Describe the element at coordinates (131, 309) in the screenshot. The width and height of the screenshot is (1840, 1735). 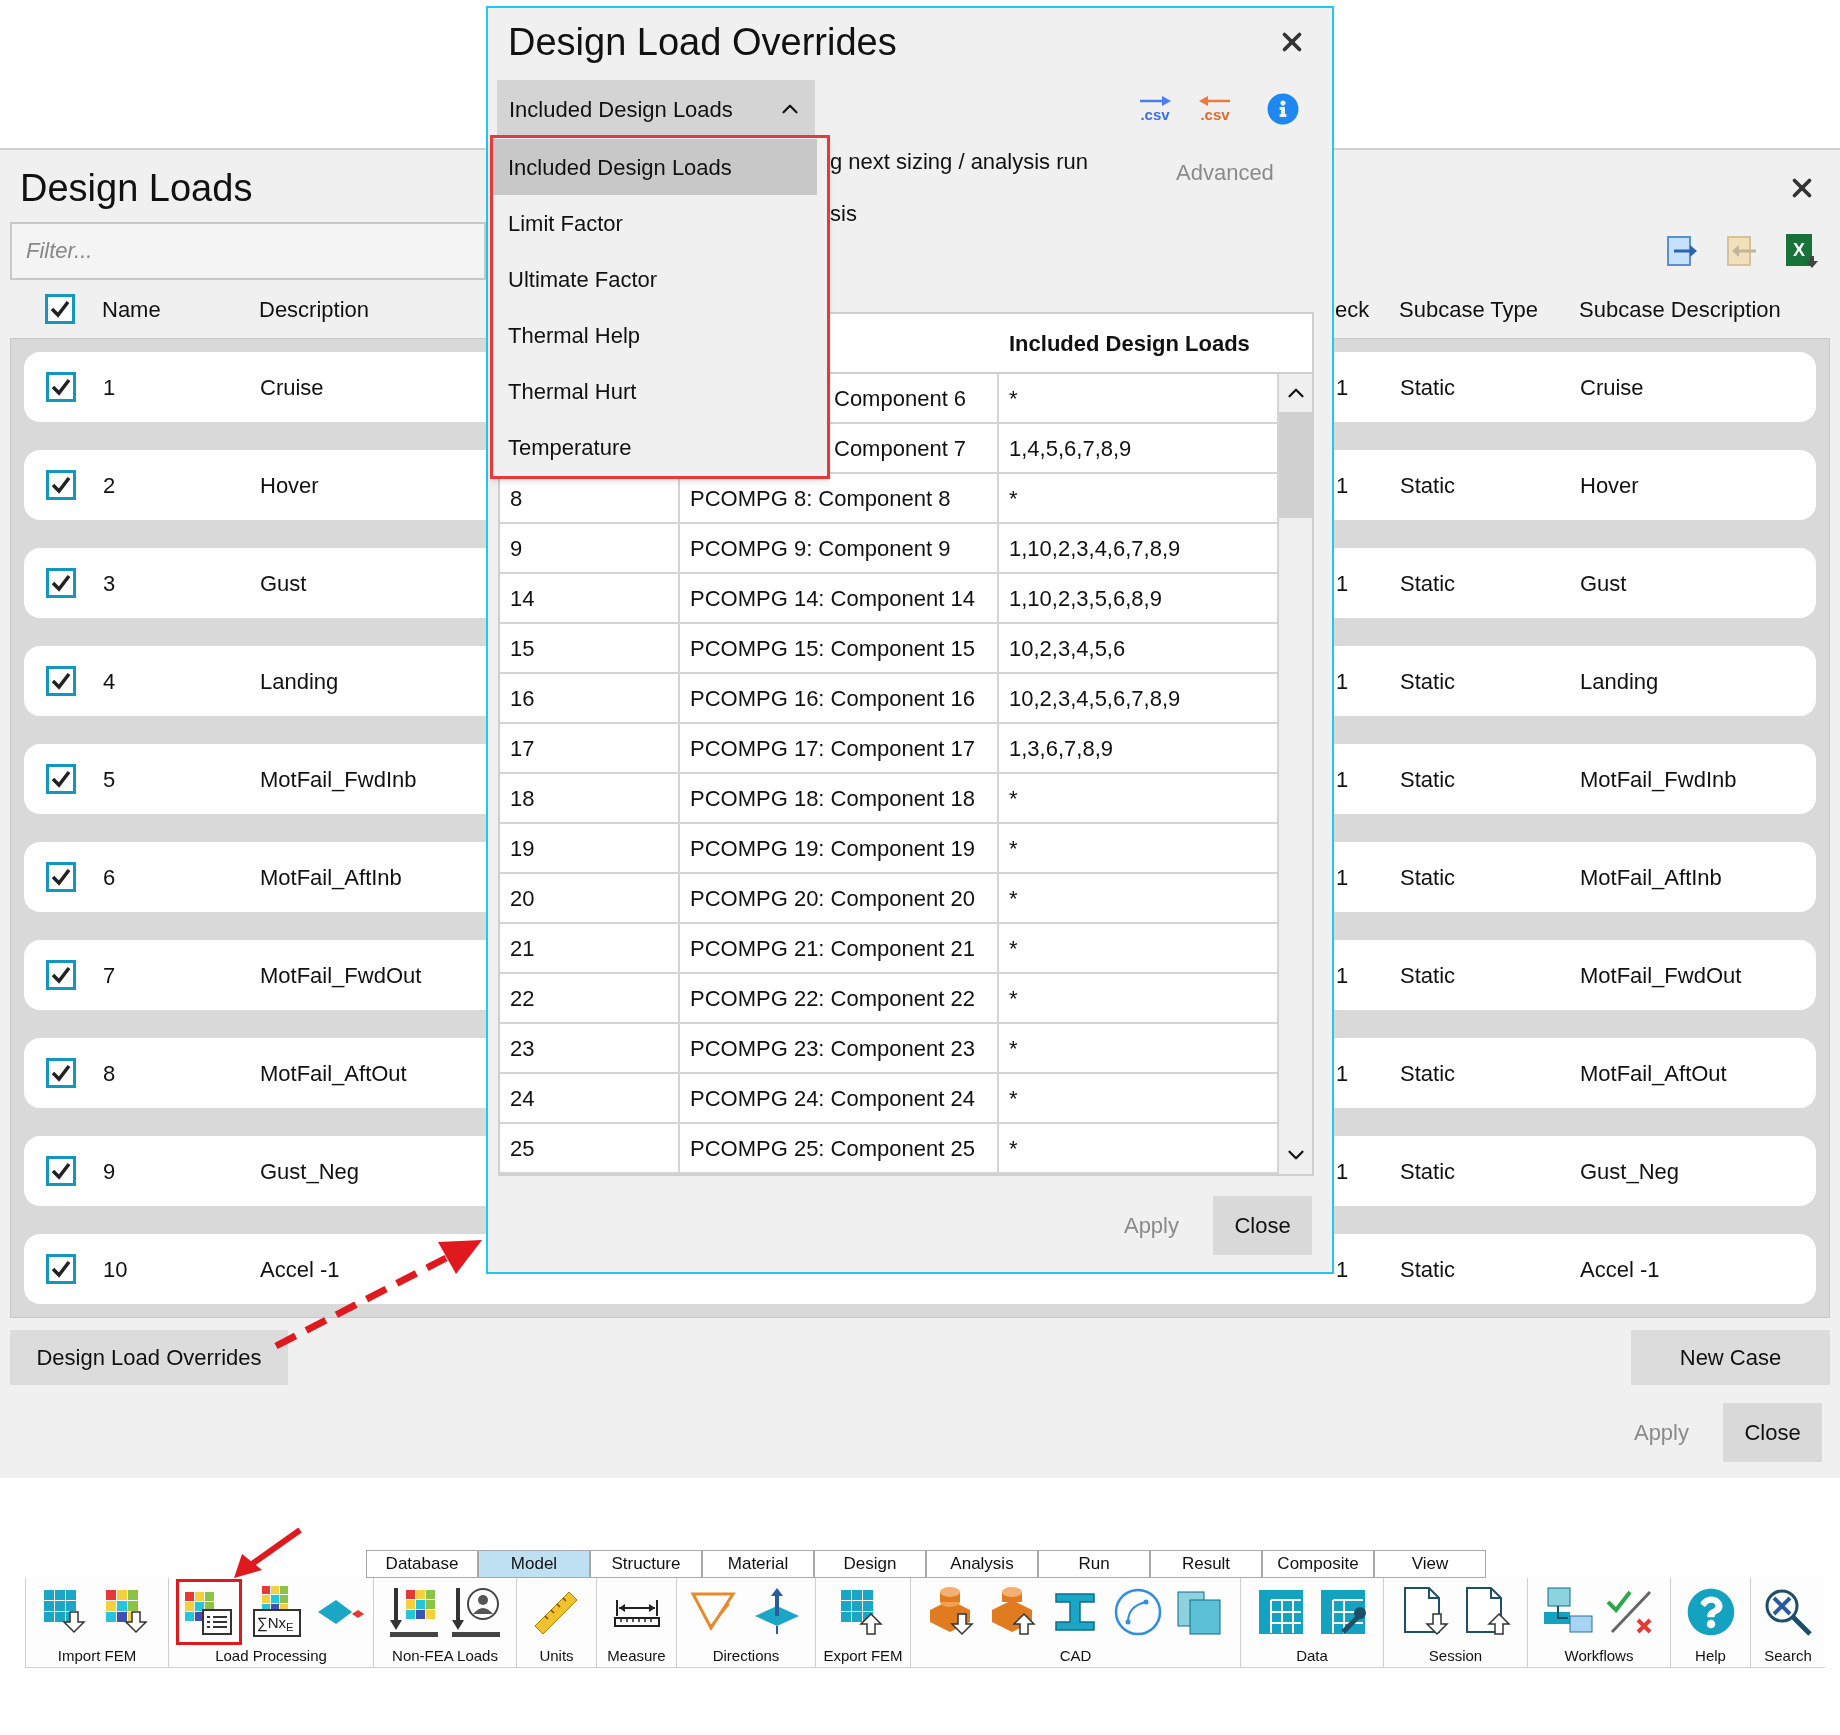
I see `column-header: Name` at that location.